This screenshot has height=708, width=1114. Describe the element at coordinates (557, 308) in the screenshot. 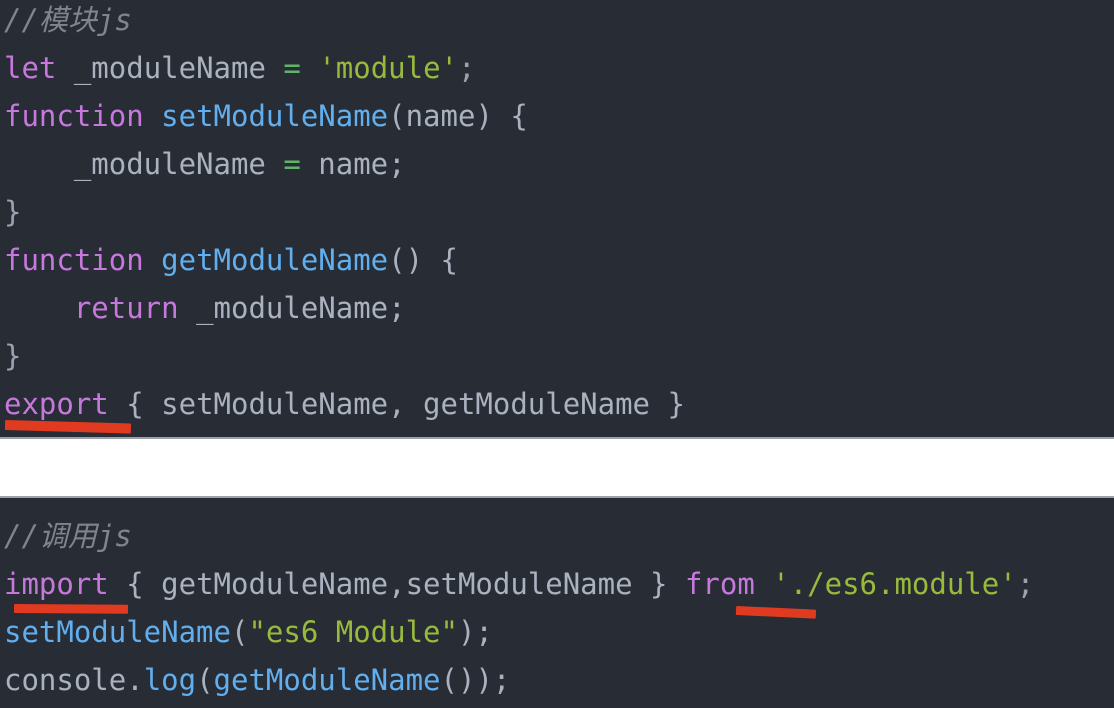

I see `code-line: return _moduleName;` at that location.